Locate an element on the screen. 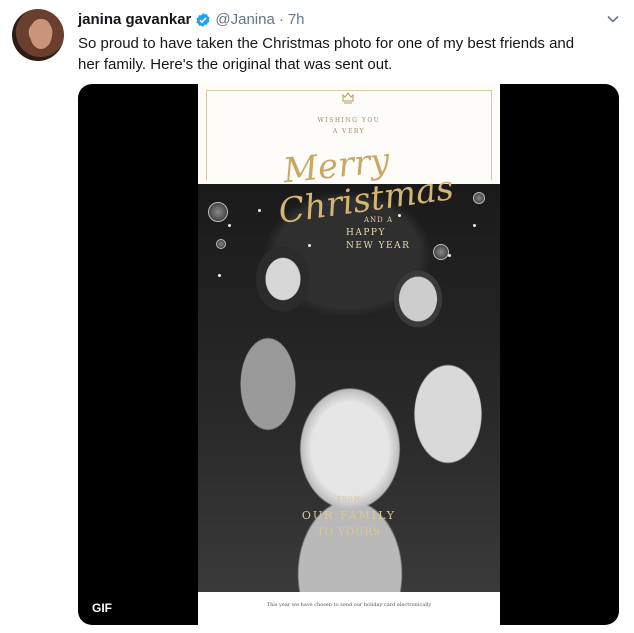 Image resolution: width=634 pixels, height=633 pixels. wishing-line-1: WISHING YOU is located at coordinates (349, 120).